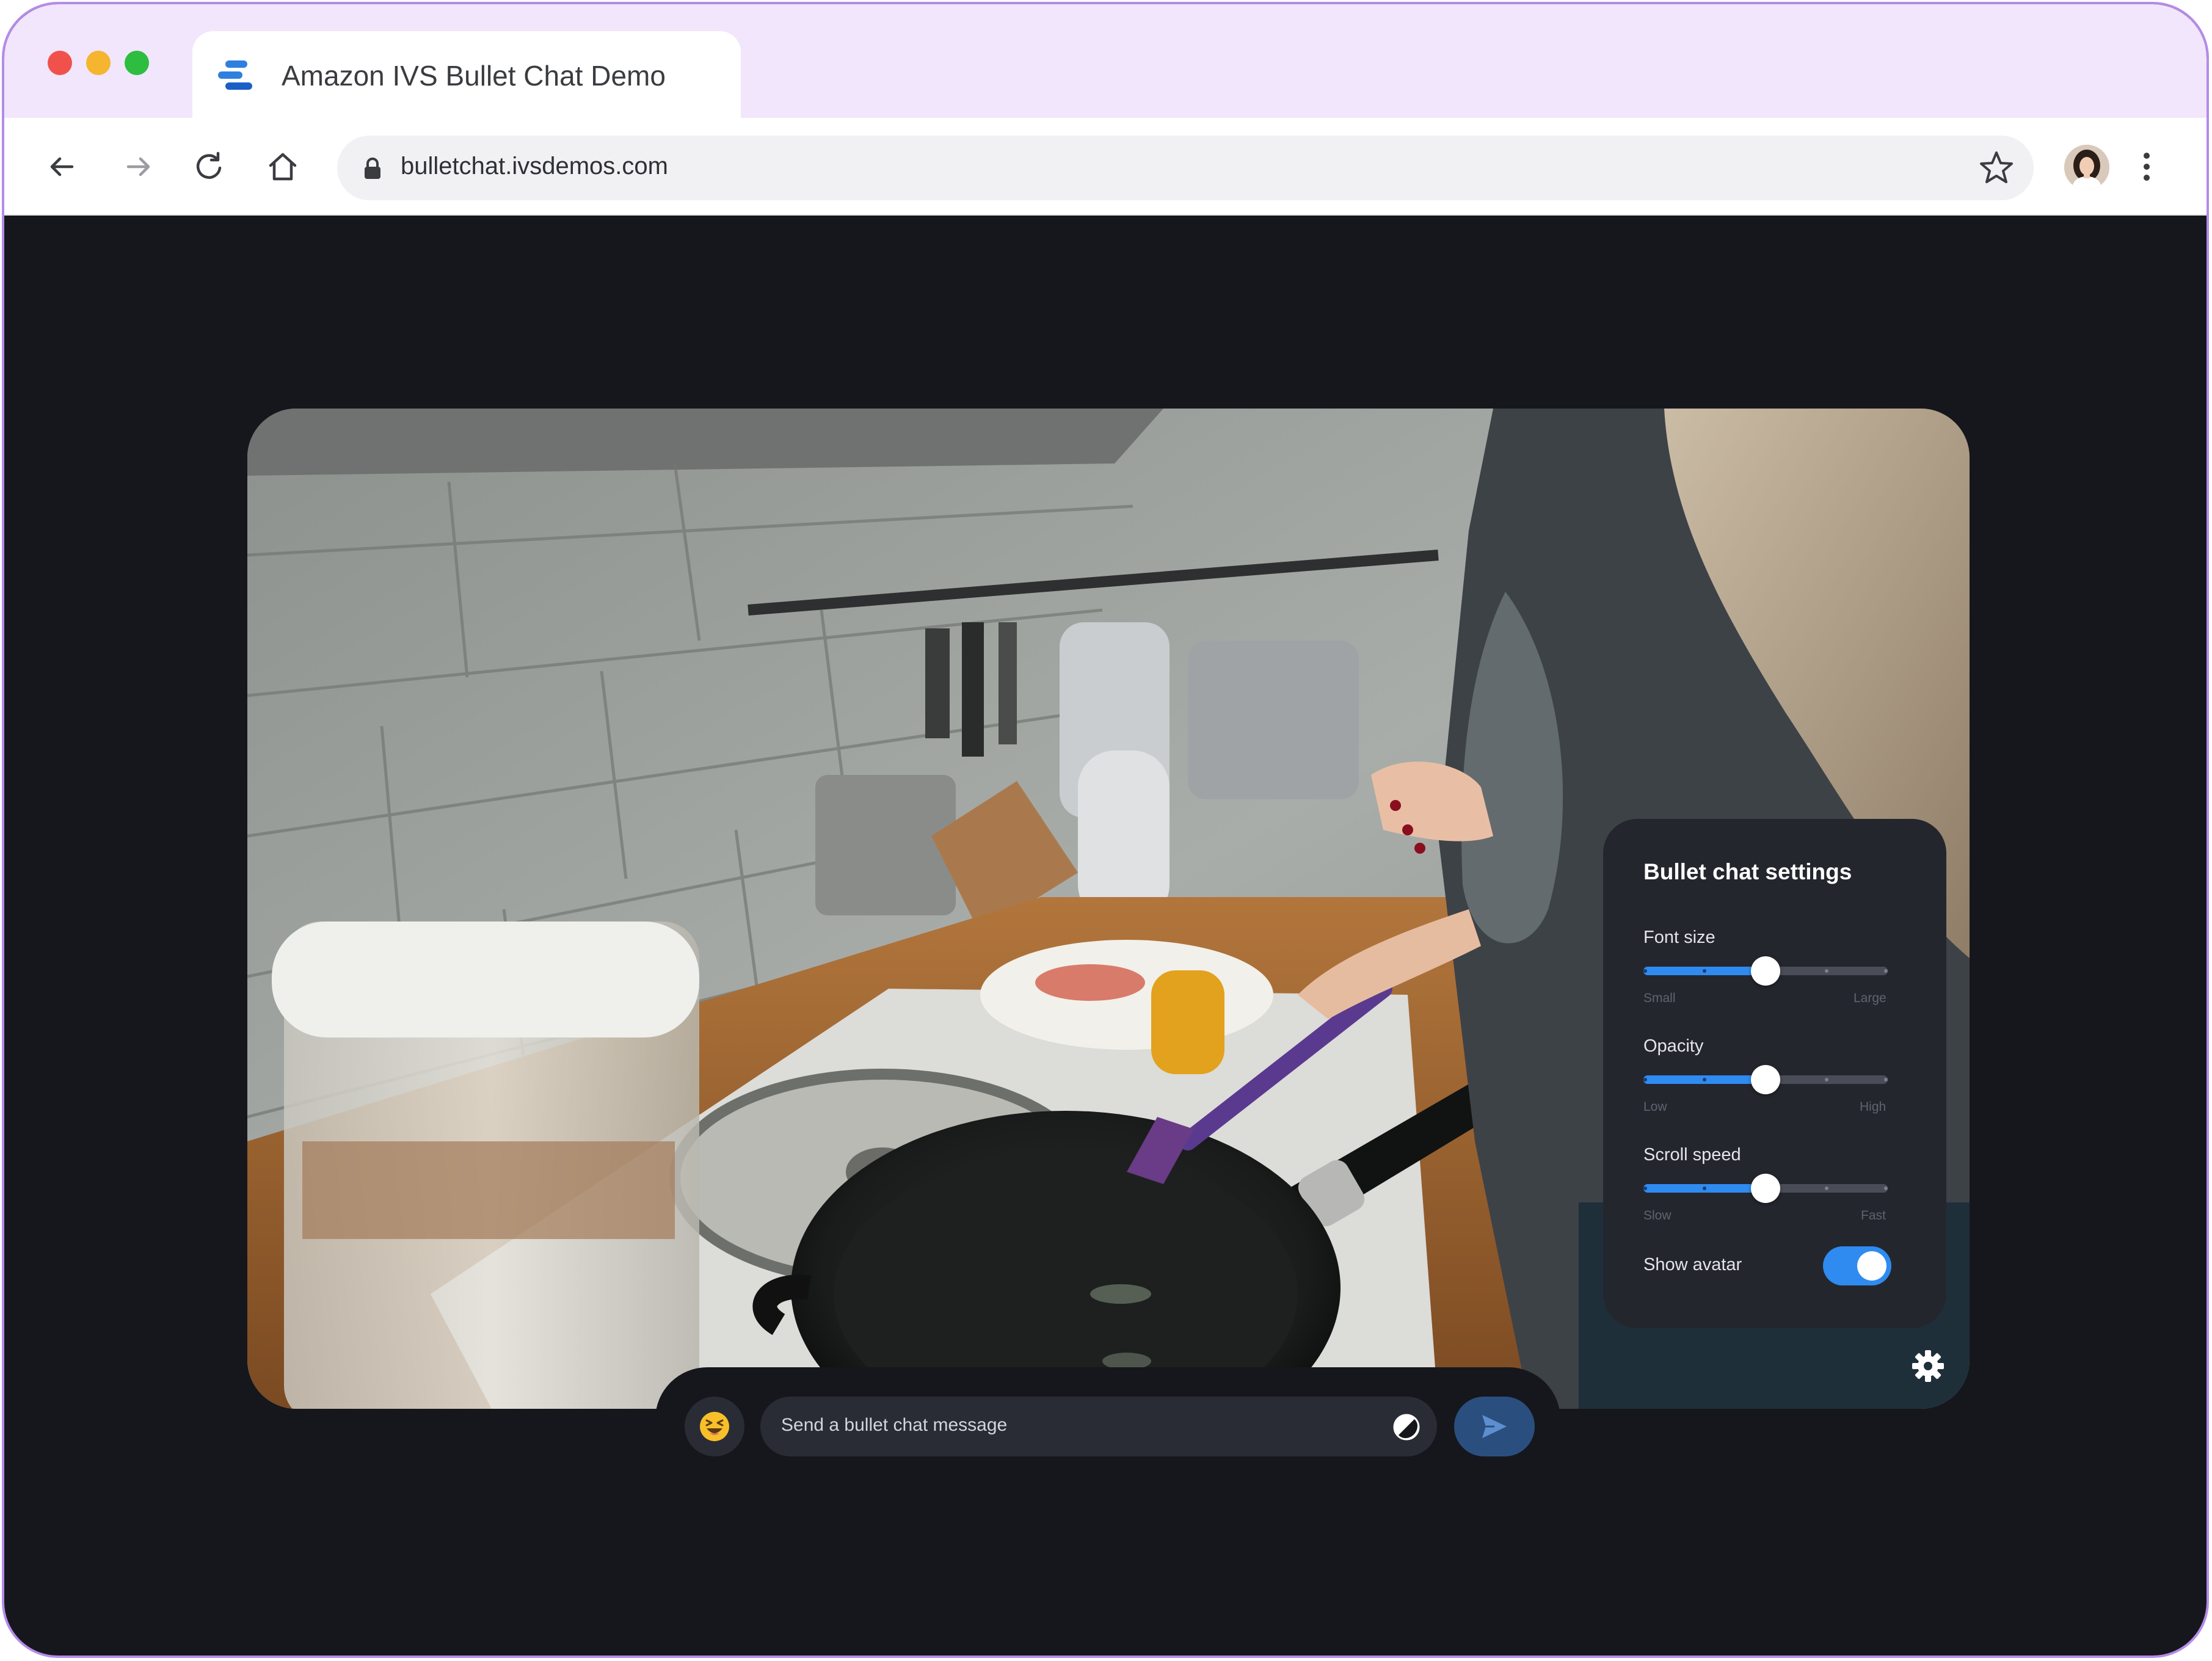 This screenshot has height=1661, width=2212. I want to click on reload-icon, so click(209, 167).